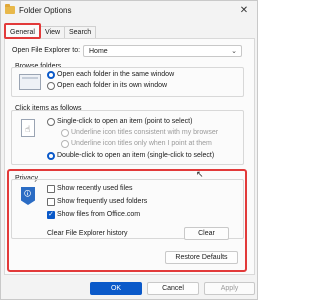 This screenshot has height=300, width=320. I want to click on clear-button: Clear, so click(206, 233).